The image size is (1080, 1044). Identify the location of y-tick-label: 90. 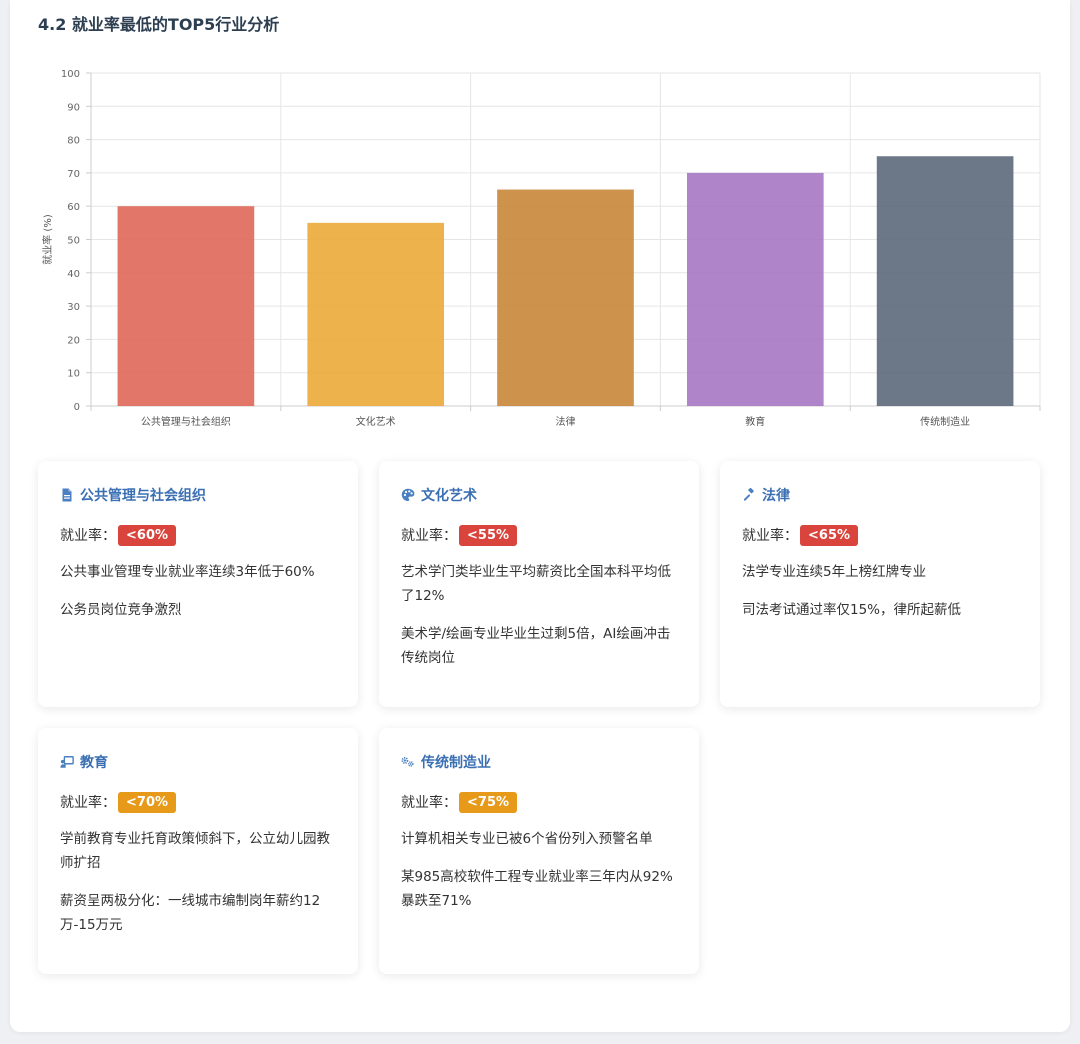
(73, 107).